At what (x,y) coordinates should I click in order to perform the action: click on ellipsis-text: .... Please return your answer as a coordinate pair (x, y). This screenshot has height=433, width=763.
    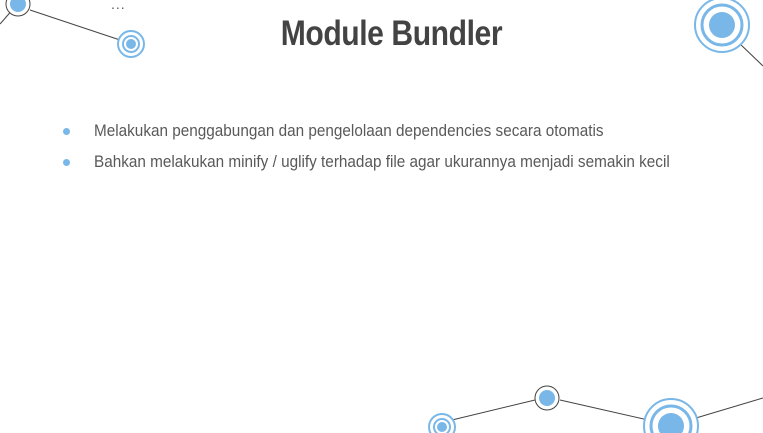
    Looking at the image, I should click on (118, 6).